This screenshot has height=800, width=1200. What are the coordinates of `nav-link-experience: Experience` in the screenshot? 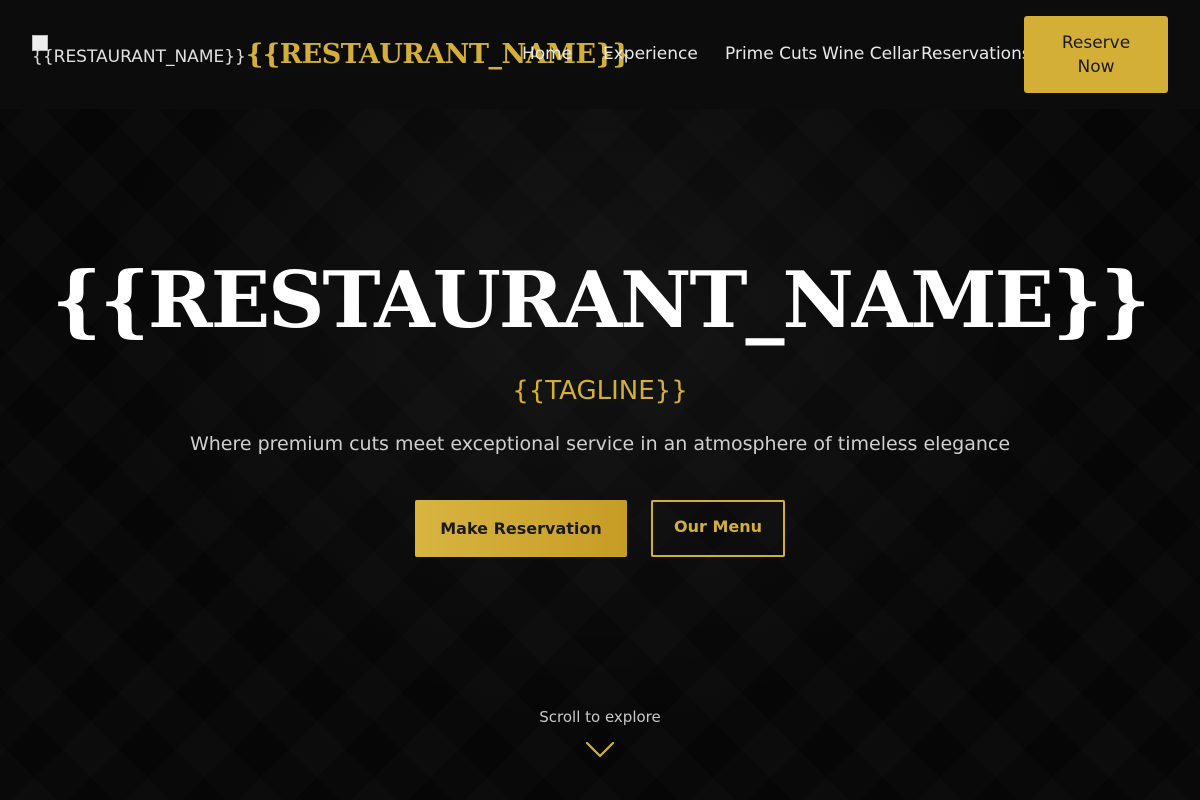 It's located at (664, 54).